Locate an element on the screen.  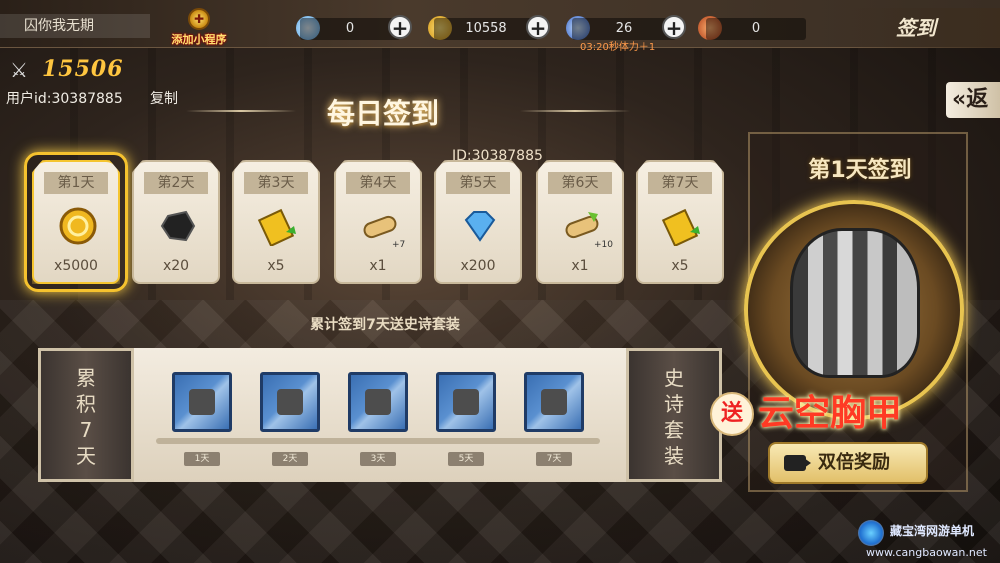
day-label: 第3天 is located at coordinates (276, 183).